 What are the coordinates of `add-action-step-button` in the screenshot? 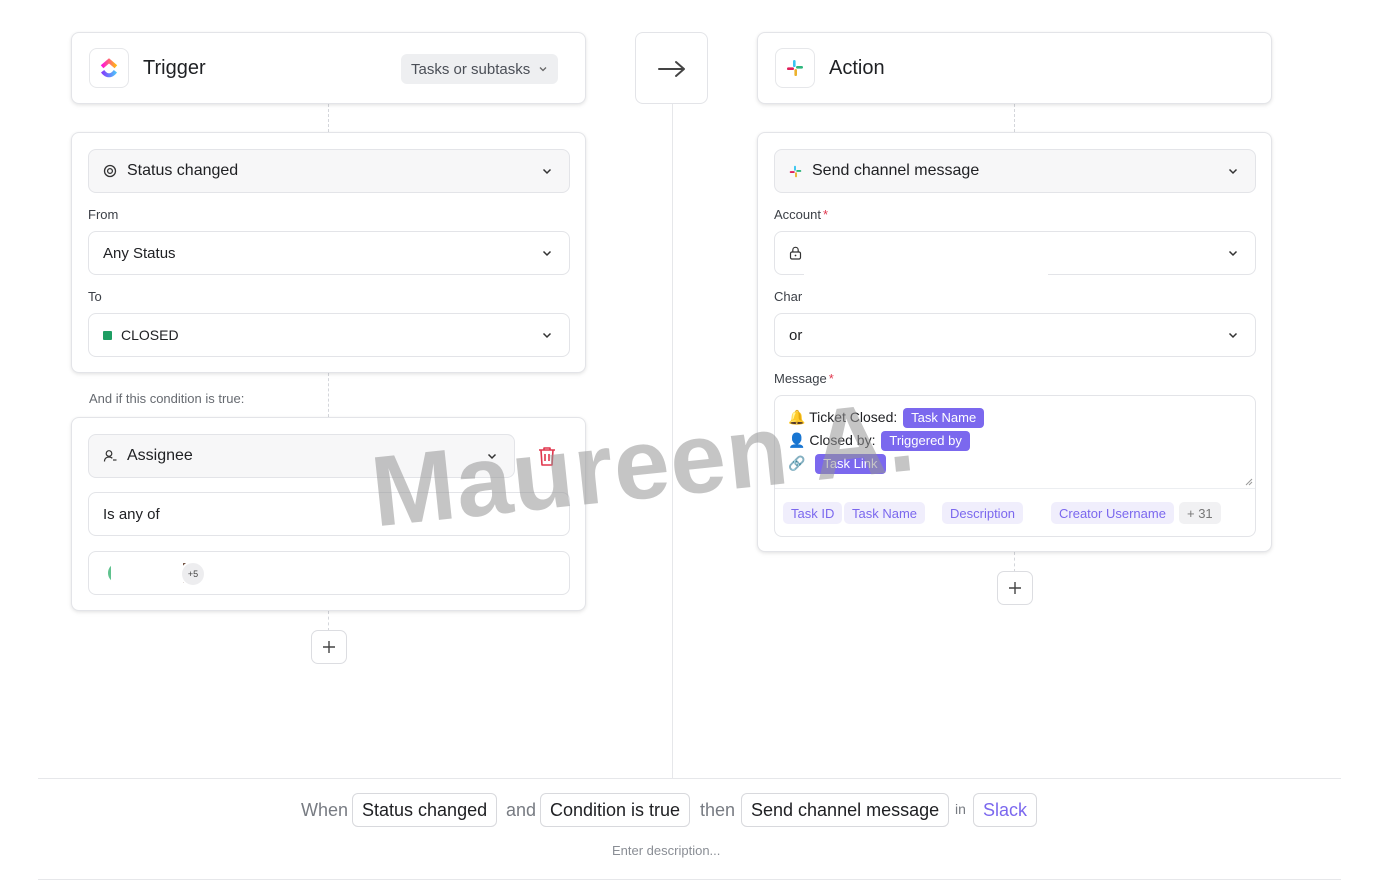 It's located at (1015, 588).